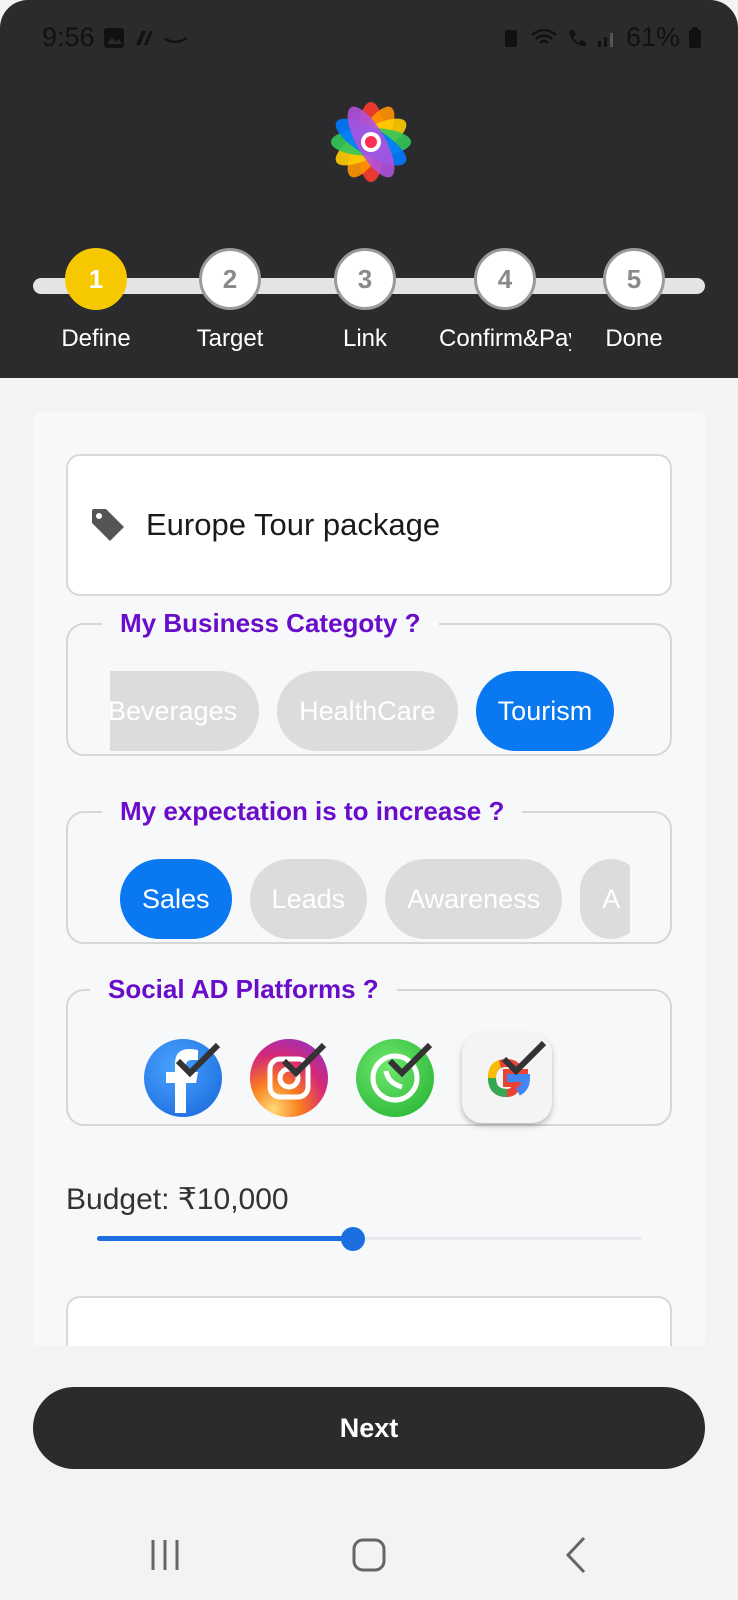 This screenshot has height=1600, width=738. Describe the element at coordinates (365, 338) in the screenshot. I see `step-label: Link` at that location.